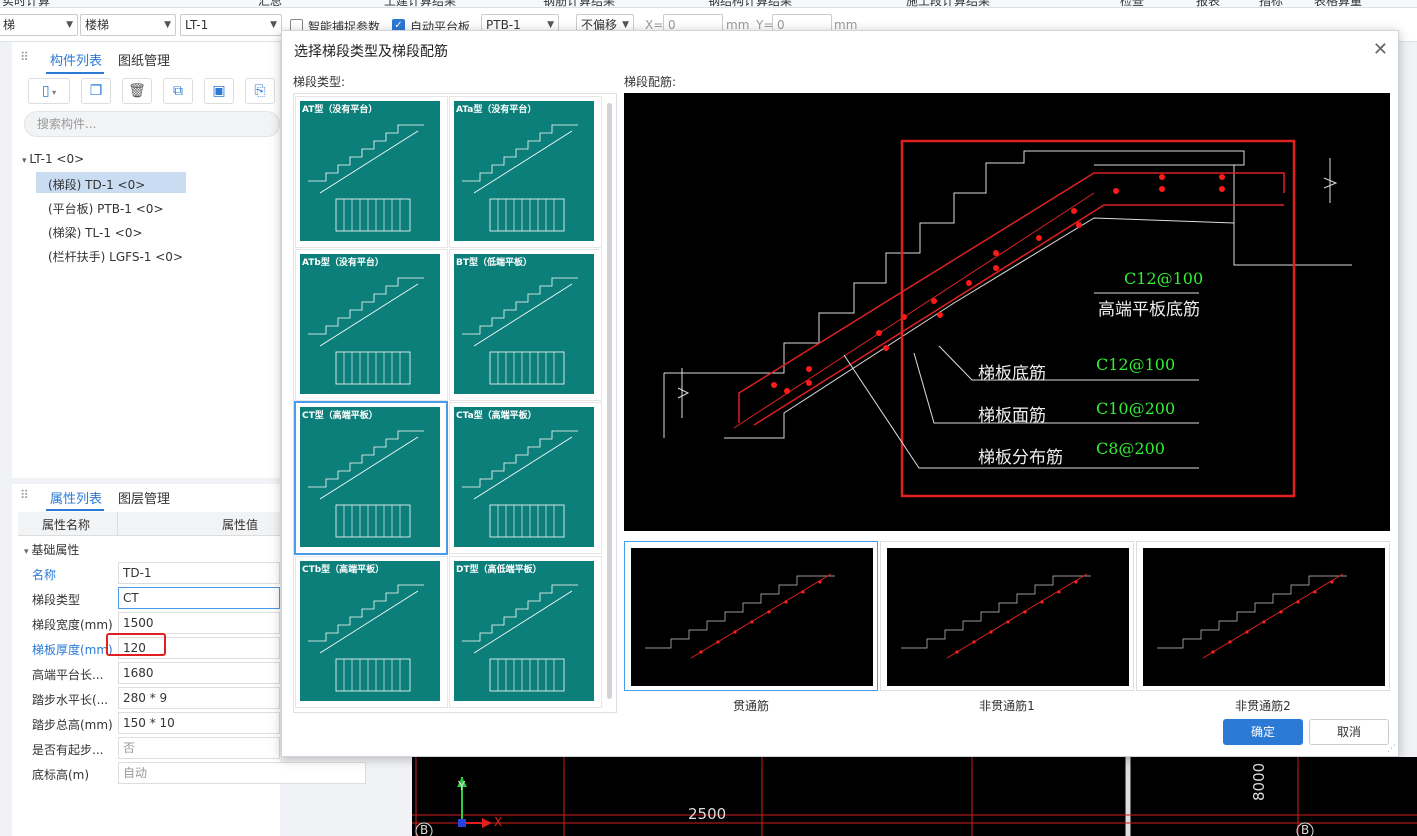 The width and height of the screenshot is (1417, 836). What do you see at coordinates (199, 723) in the screenshot?
I see `prop-value-input: 150 * 10` at bounding box center [199, 723].